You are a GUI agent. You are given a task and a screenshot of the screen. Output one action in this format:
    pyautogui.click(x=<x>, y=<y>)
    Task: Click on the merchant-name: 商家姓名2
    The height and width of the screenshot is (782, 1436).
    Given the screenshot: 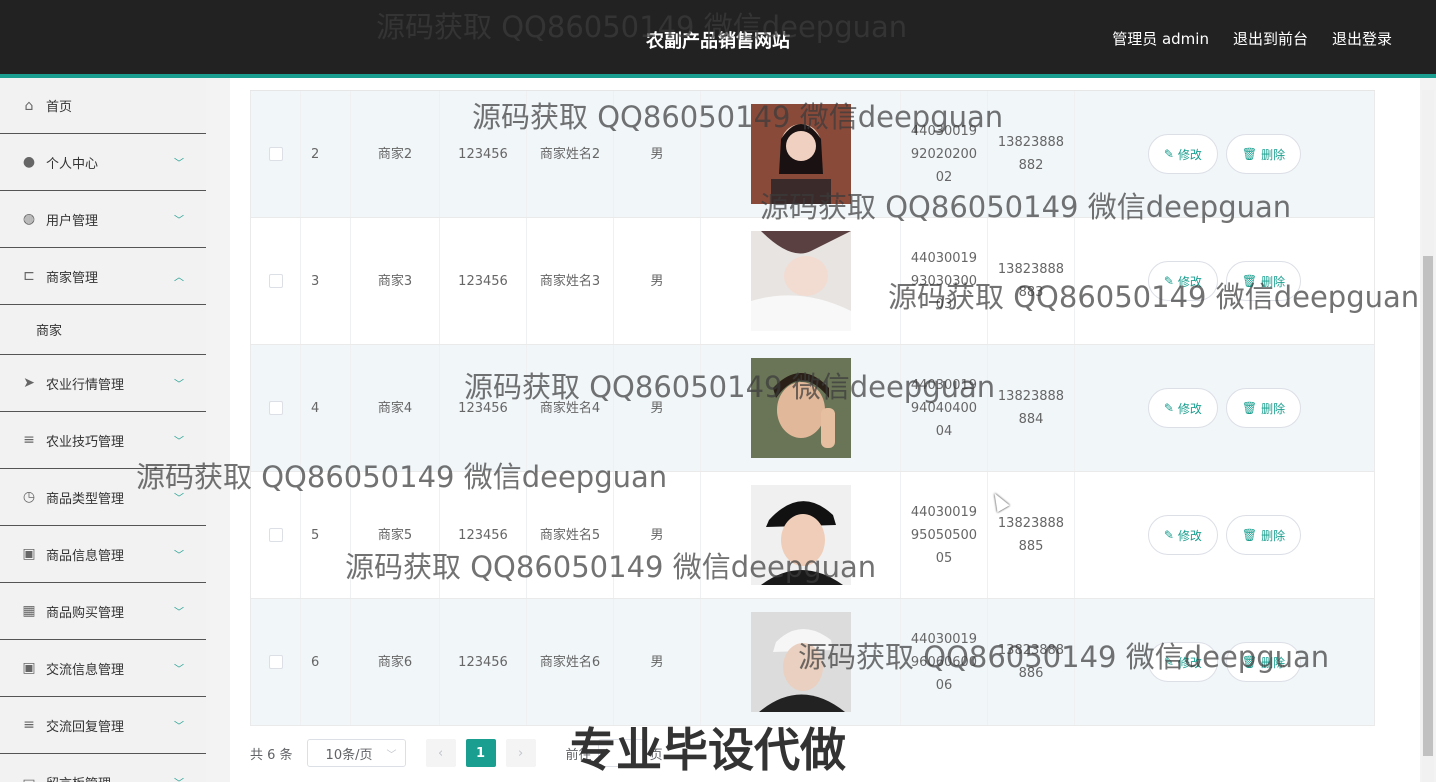 What is the action you would take?
    pyautogui.click(x=570, y=154)
    